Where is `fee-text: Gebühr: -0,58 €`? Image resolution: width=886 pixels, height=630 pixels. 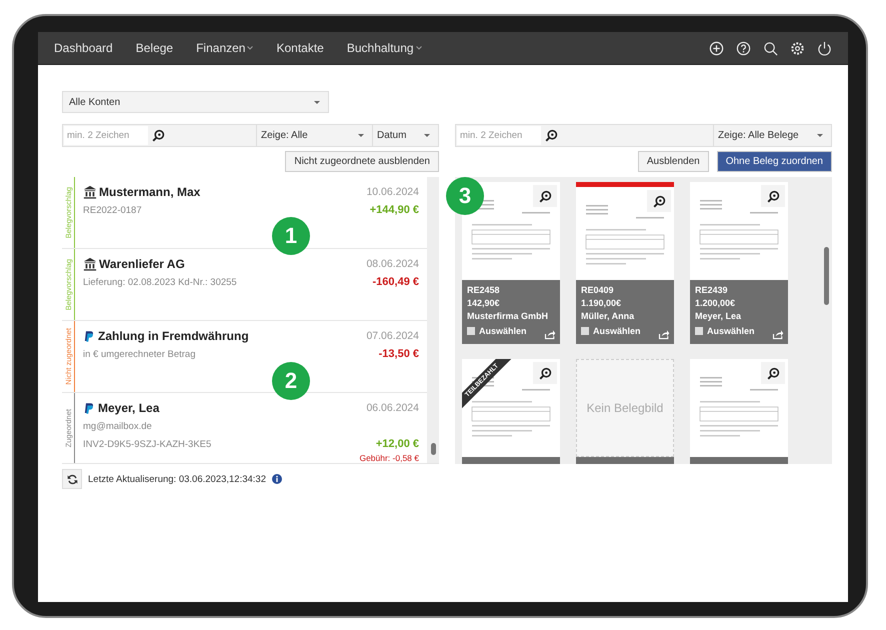
fee-text: Gebühr: -0,58 € is located at coordinates (389, 458).